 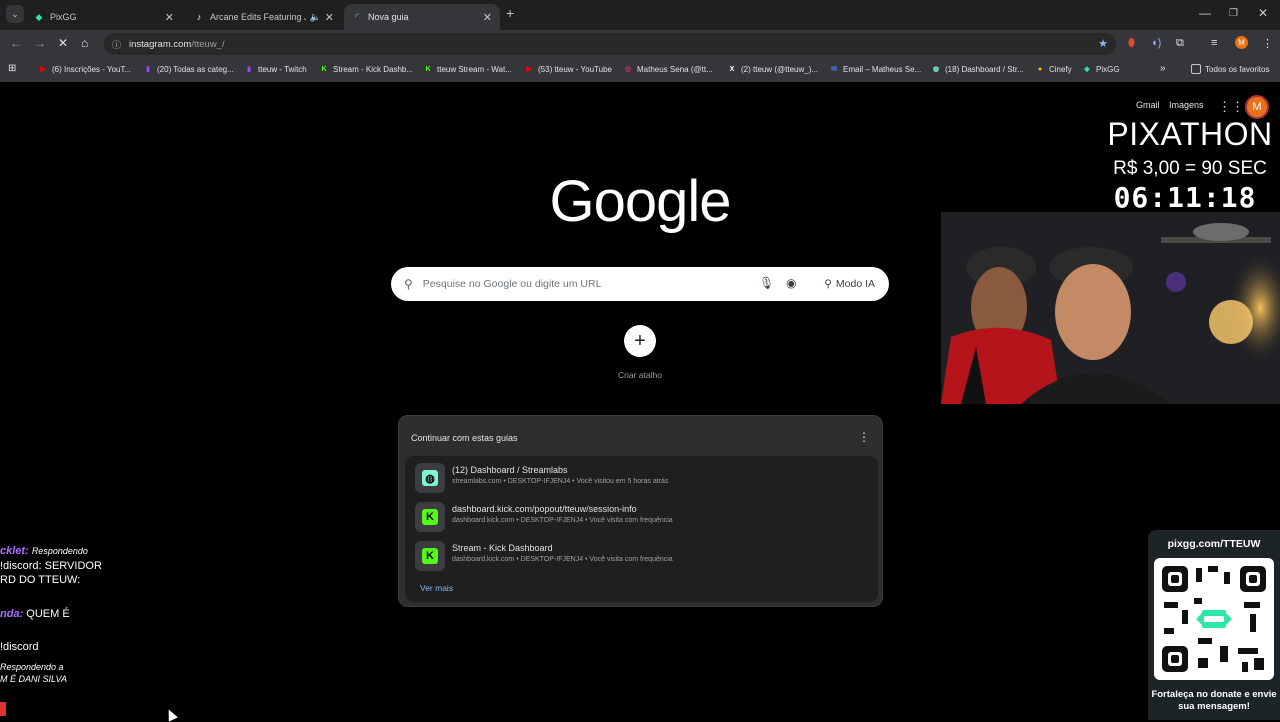 What do you see at coordinates (1241, 42) in the screenshot?
I see `profile-avatar: M` at bounding box center [1241, 42].